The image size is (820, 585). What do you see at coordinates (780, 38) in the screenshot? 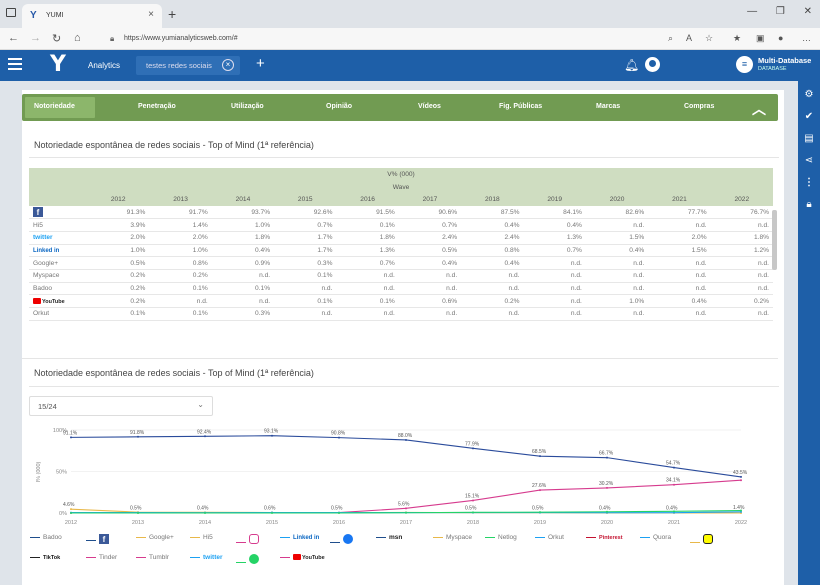
I see `profile-icon: ●` at bounding box center [780, 38].